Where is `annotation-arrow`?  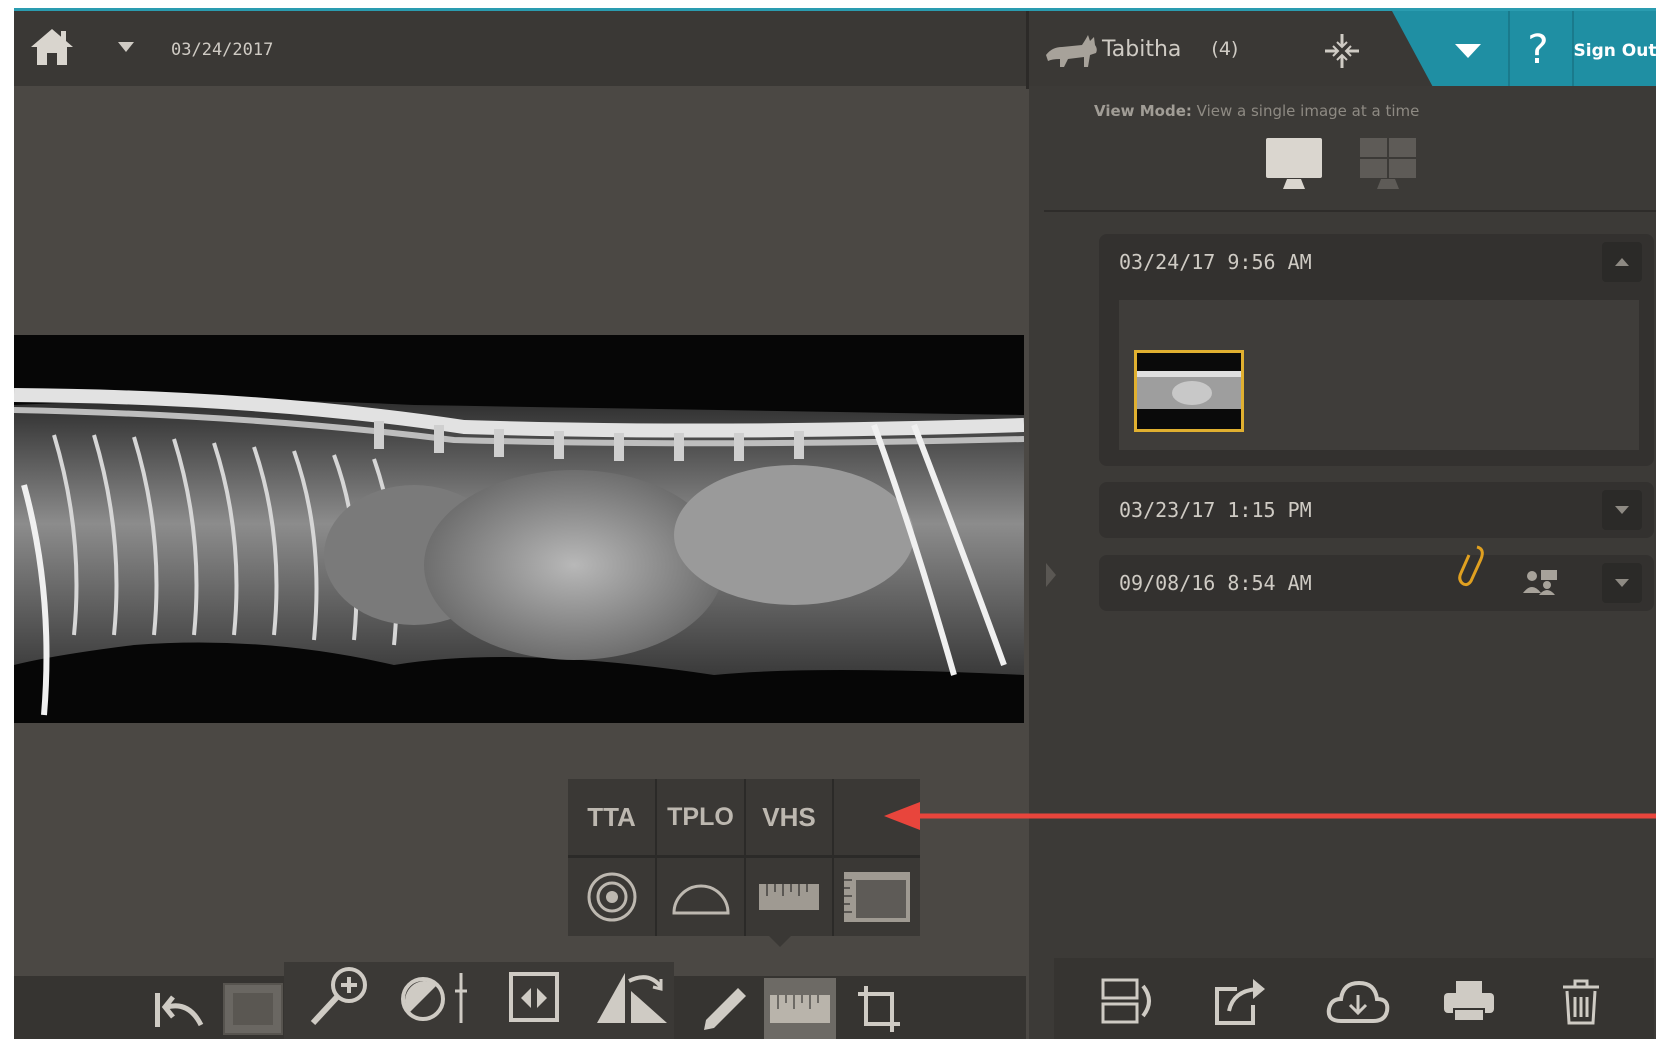 annotation-arrow is located at coordinates (1270, 816).